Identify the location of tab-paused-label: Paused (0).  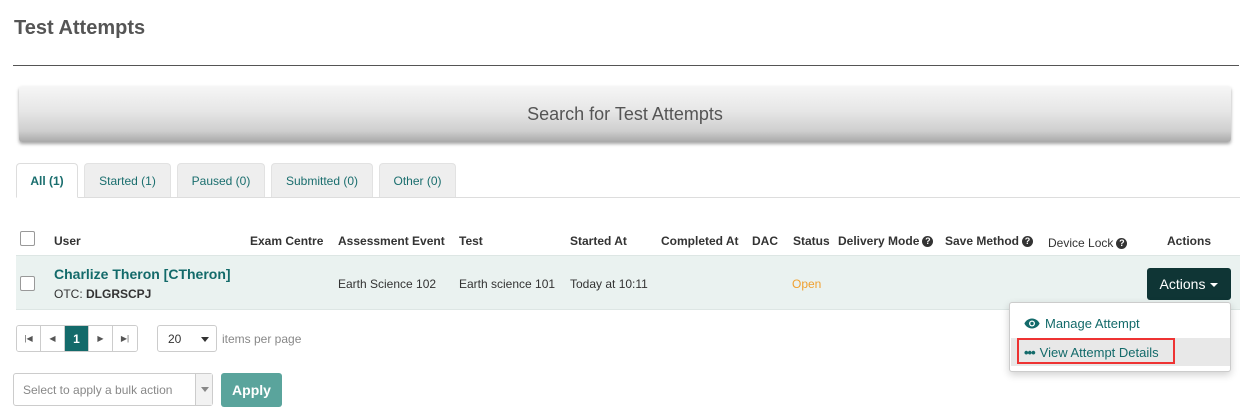
(221, 180).